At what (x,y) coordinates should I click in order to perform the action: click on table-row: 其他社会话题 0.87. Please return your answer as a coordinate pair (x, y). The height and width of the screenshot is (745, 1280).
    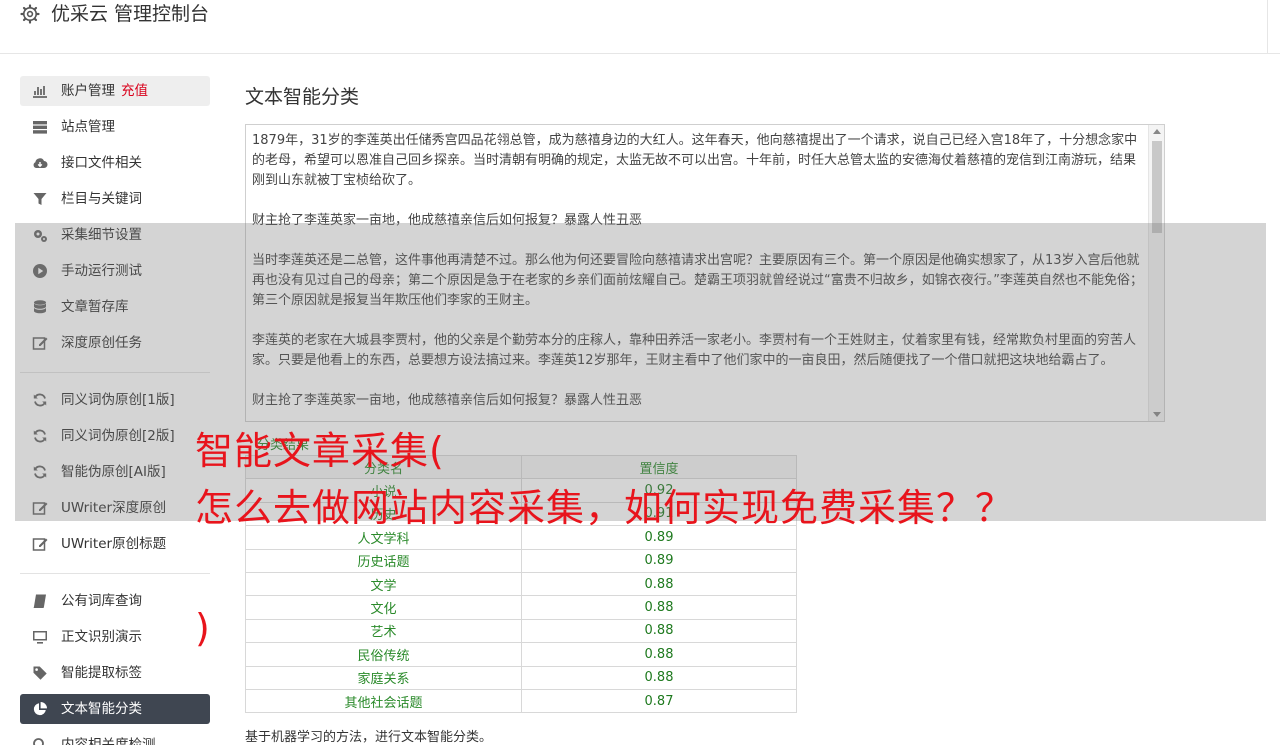
    Looking at the image, I should click on (521, 701).